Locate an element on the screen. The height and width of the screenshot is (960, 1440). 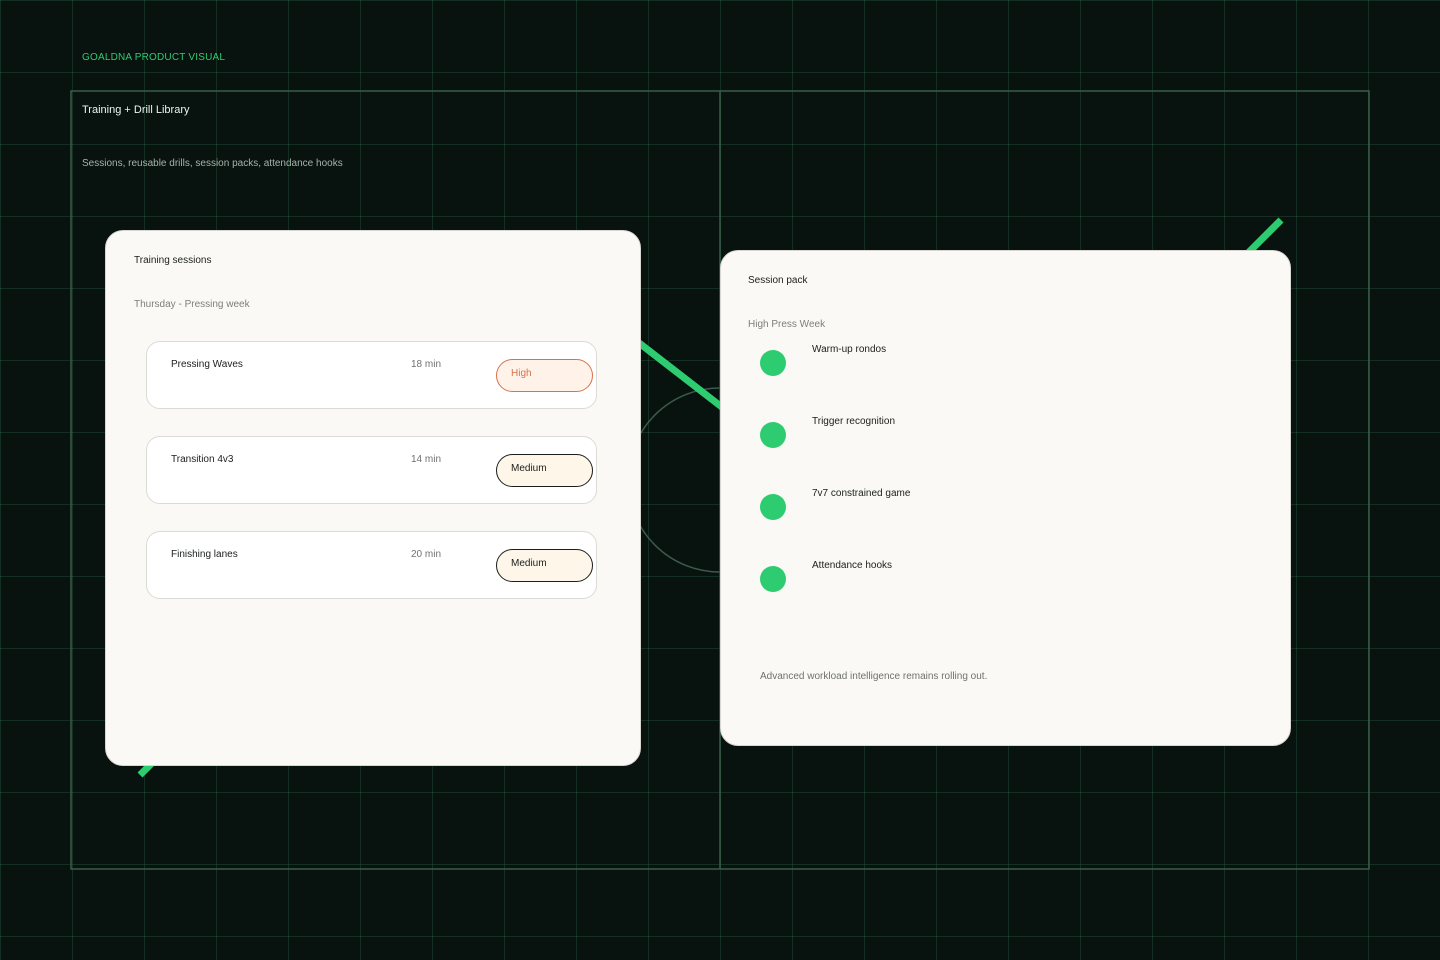
drill-name: Finishing lanes is located at coordinates (204, 554).